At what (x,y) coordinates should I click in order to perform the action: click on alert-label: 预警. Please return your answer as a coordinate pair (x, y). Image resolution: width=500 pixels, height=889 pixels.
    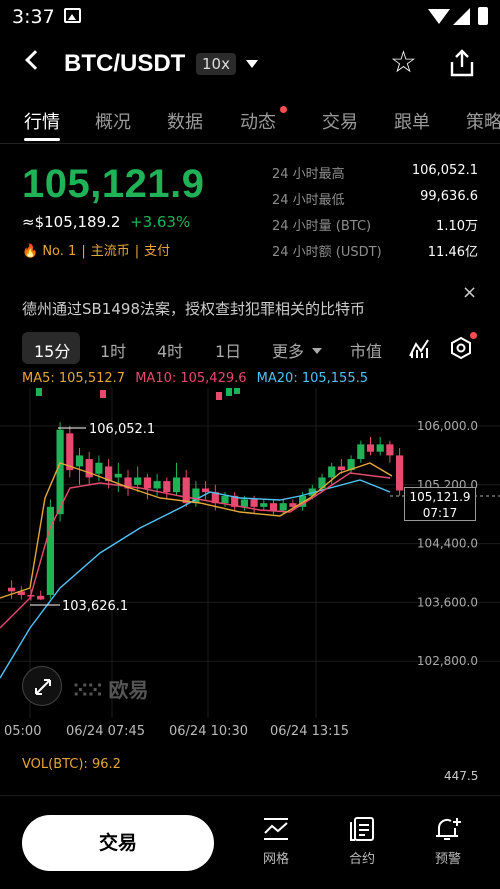
    Looking at the image, I should click on (447, 859).